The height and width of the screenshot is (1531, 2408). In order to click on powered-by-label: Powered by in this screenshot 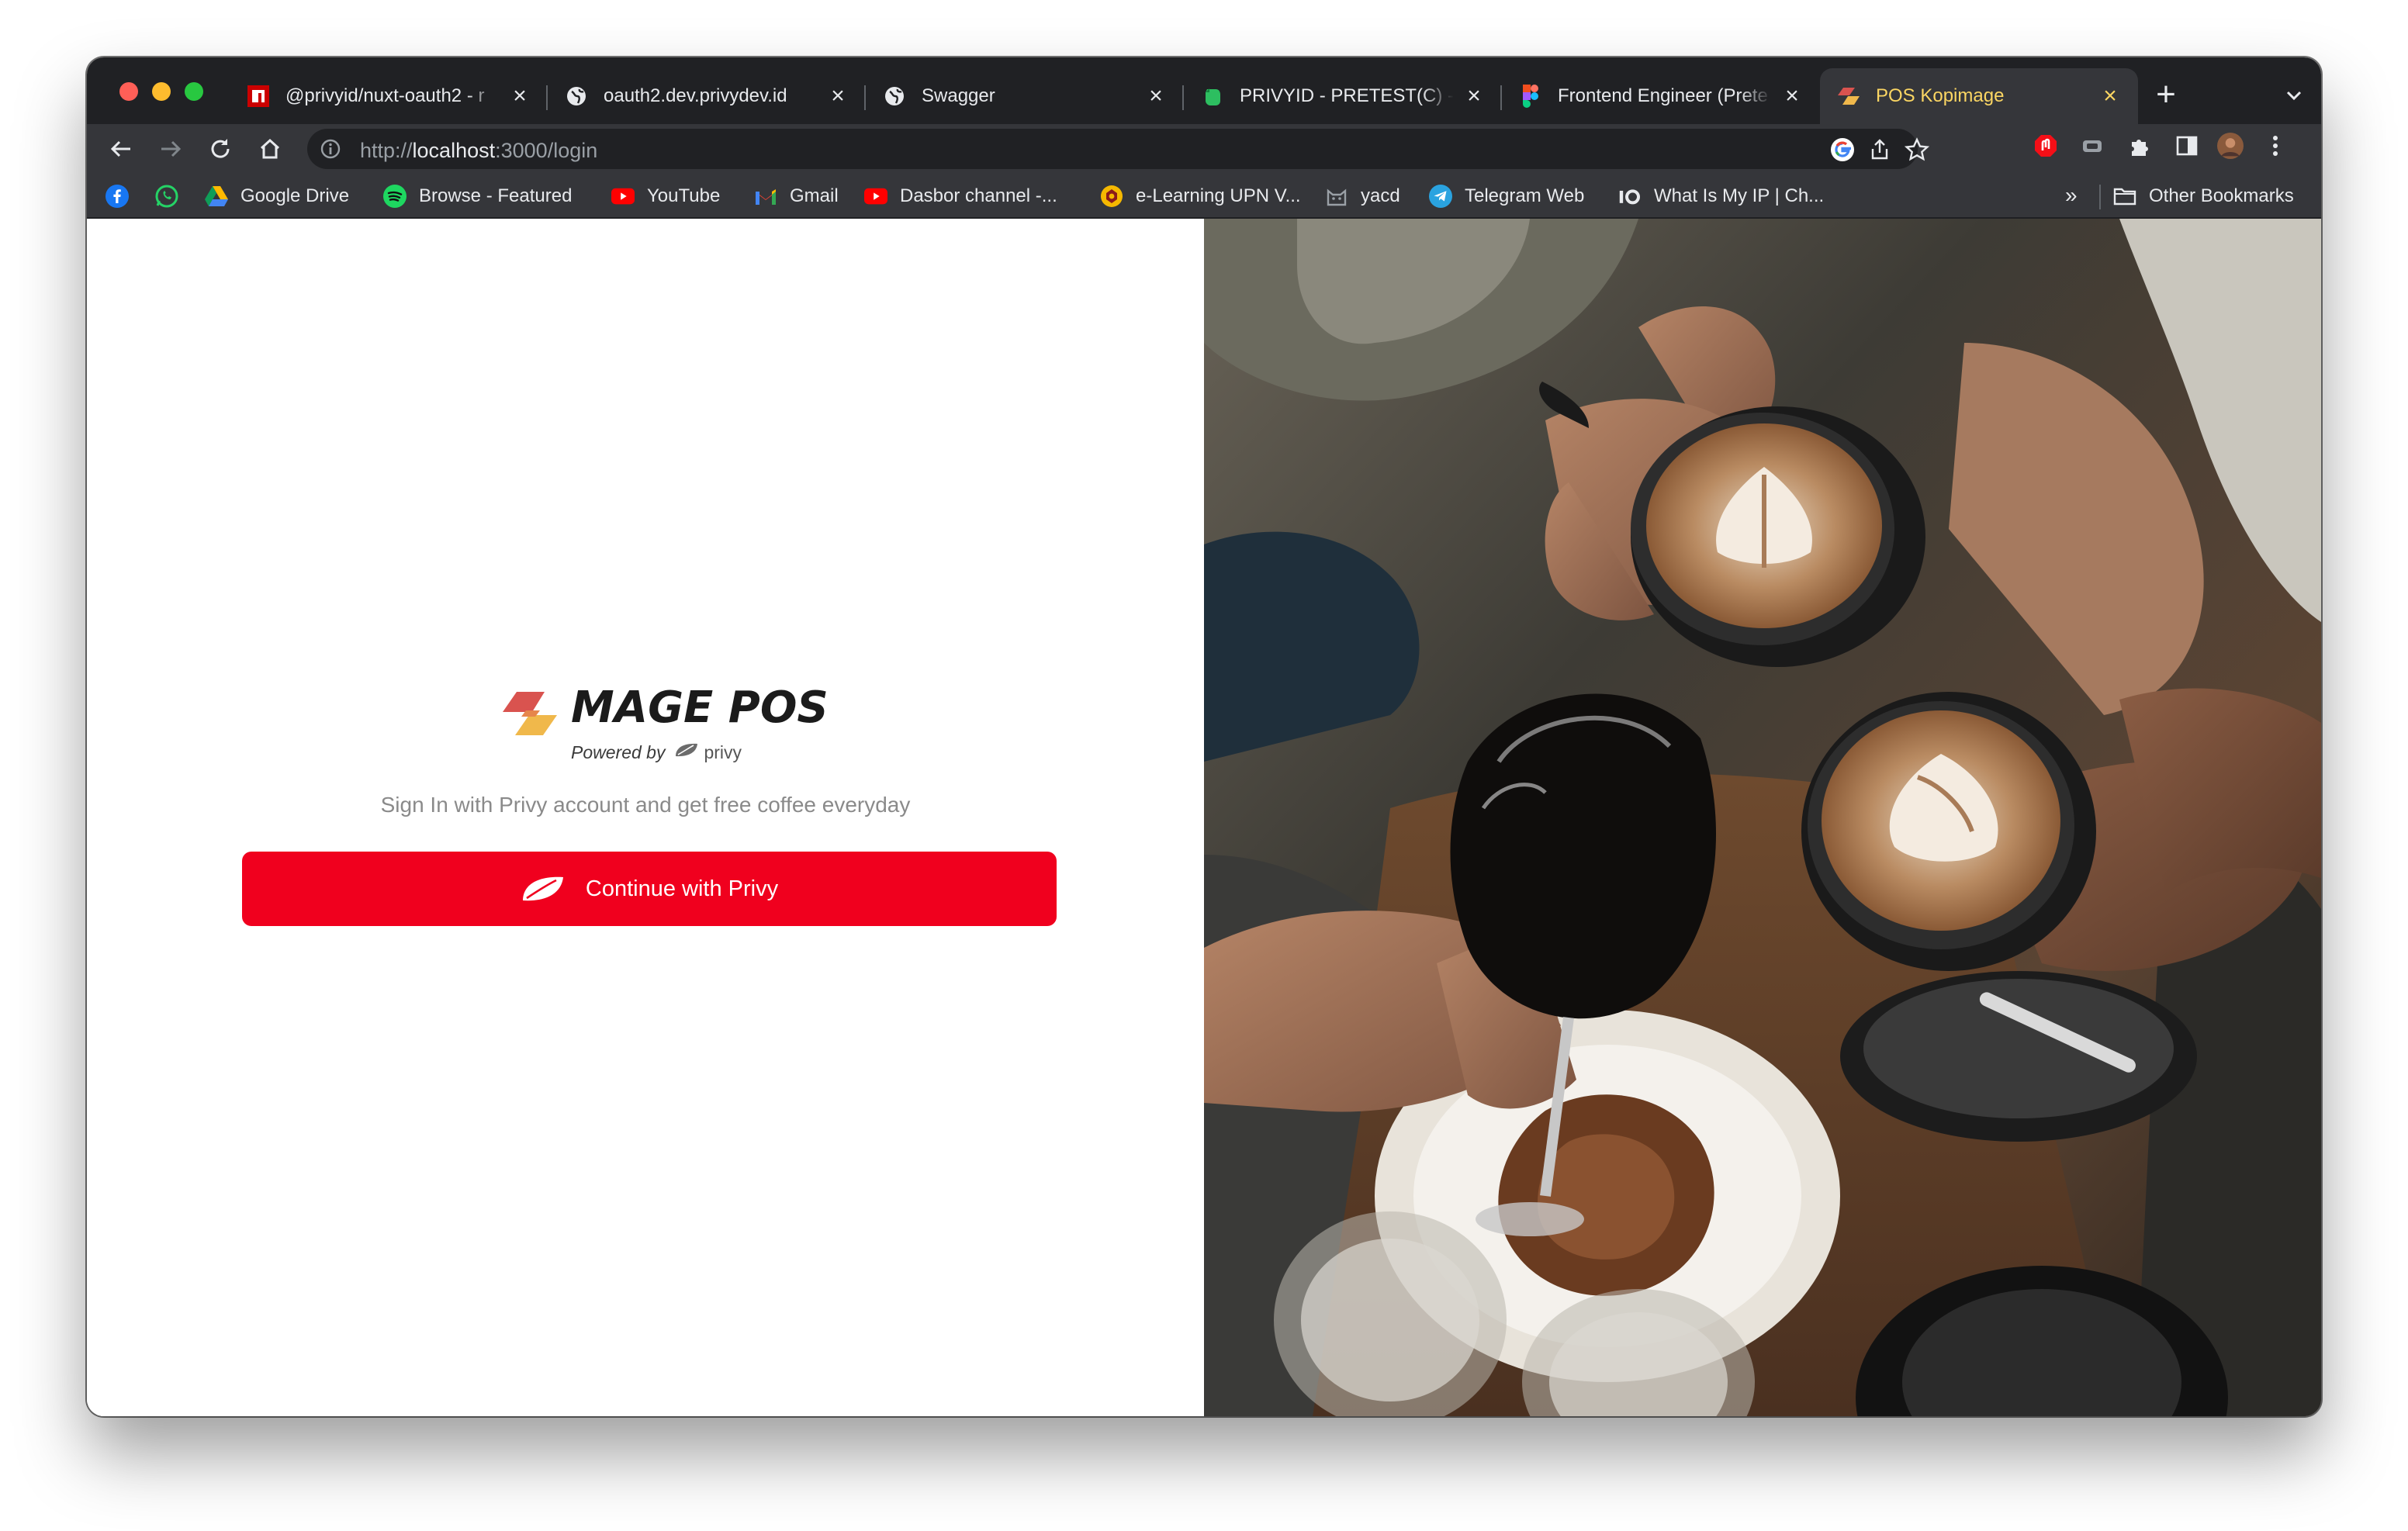, I will do `click(618, 751)`.